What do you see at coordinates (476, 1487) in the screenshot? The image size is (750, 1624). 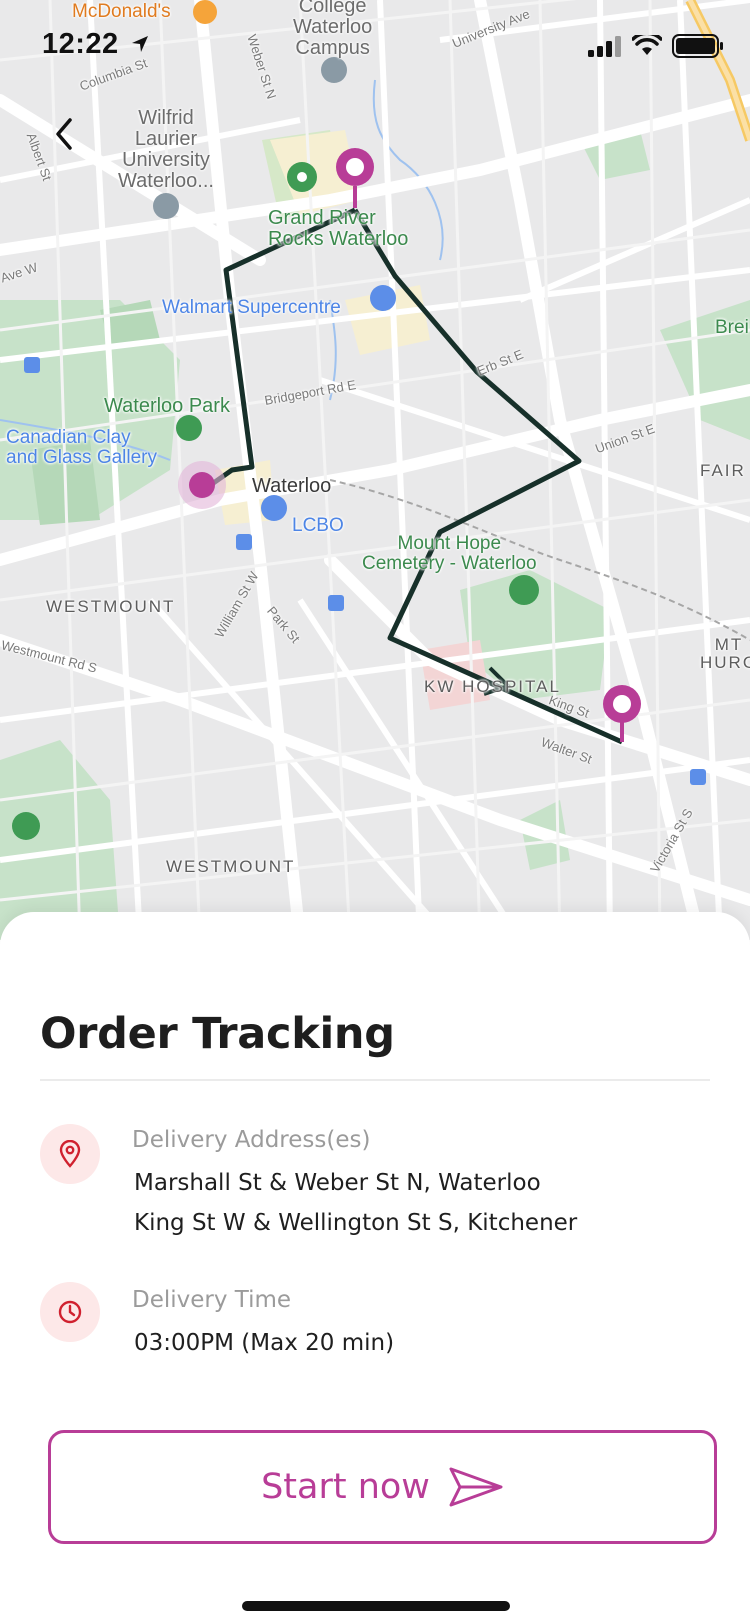 I see `send-icon` at bounding box center [476, 1487].